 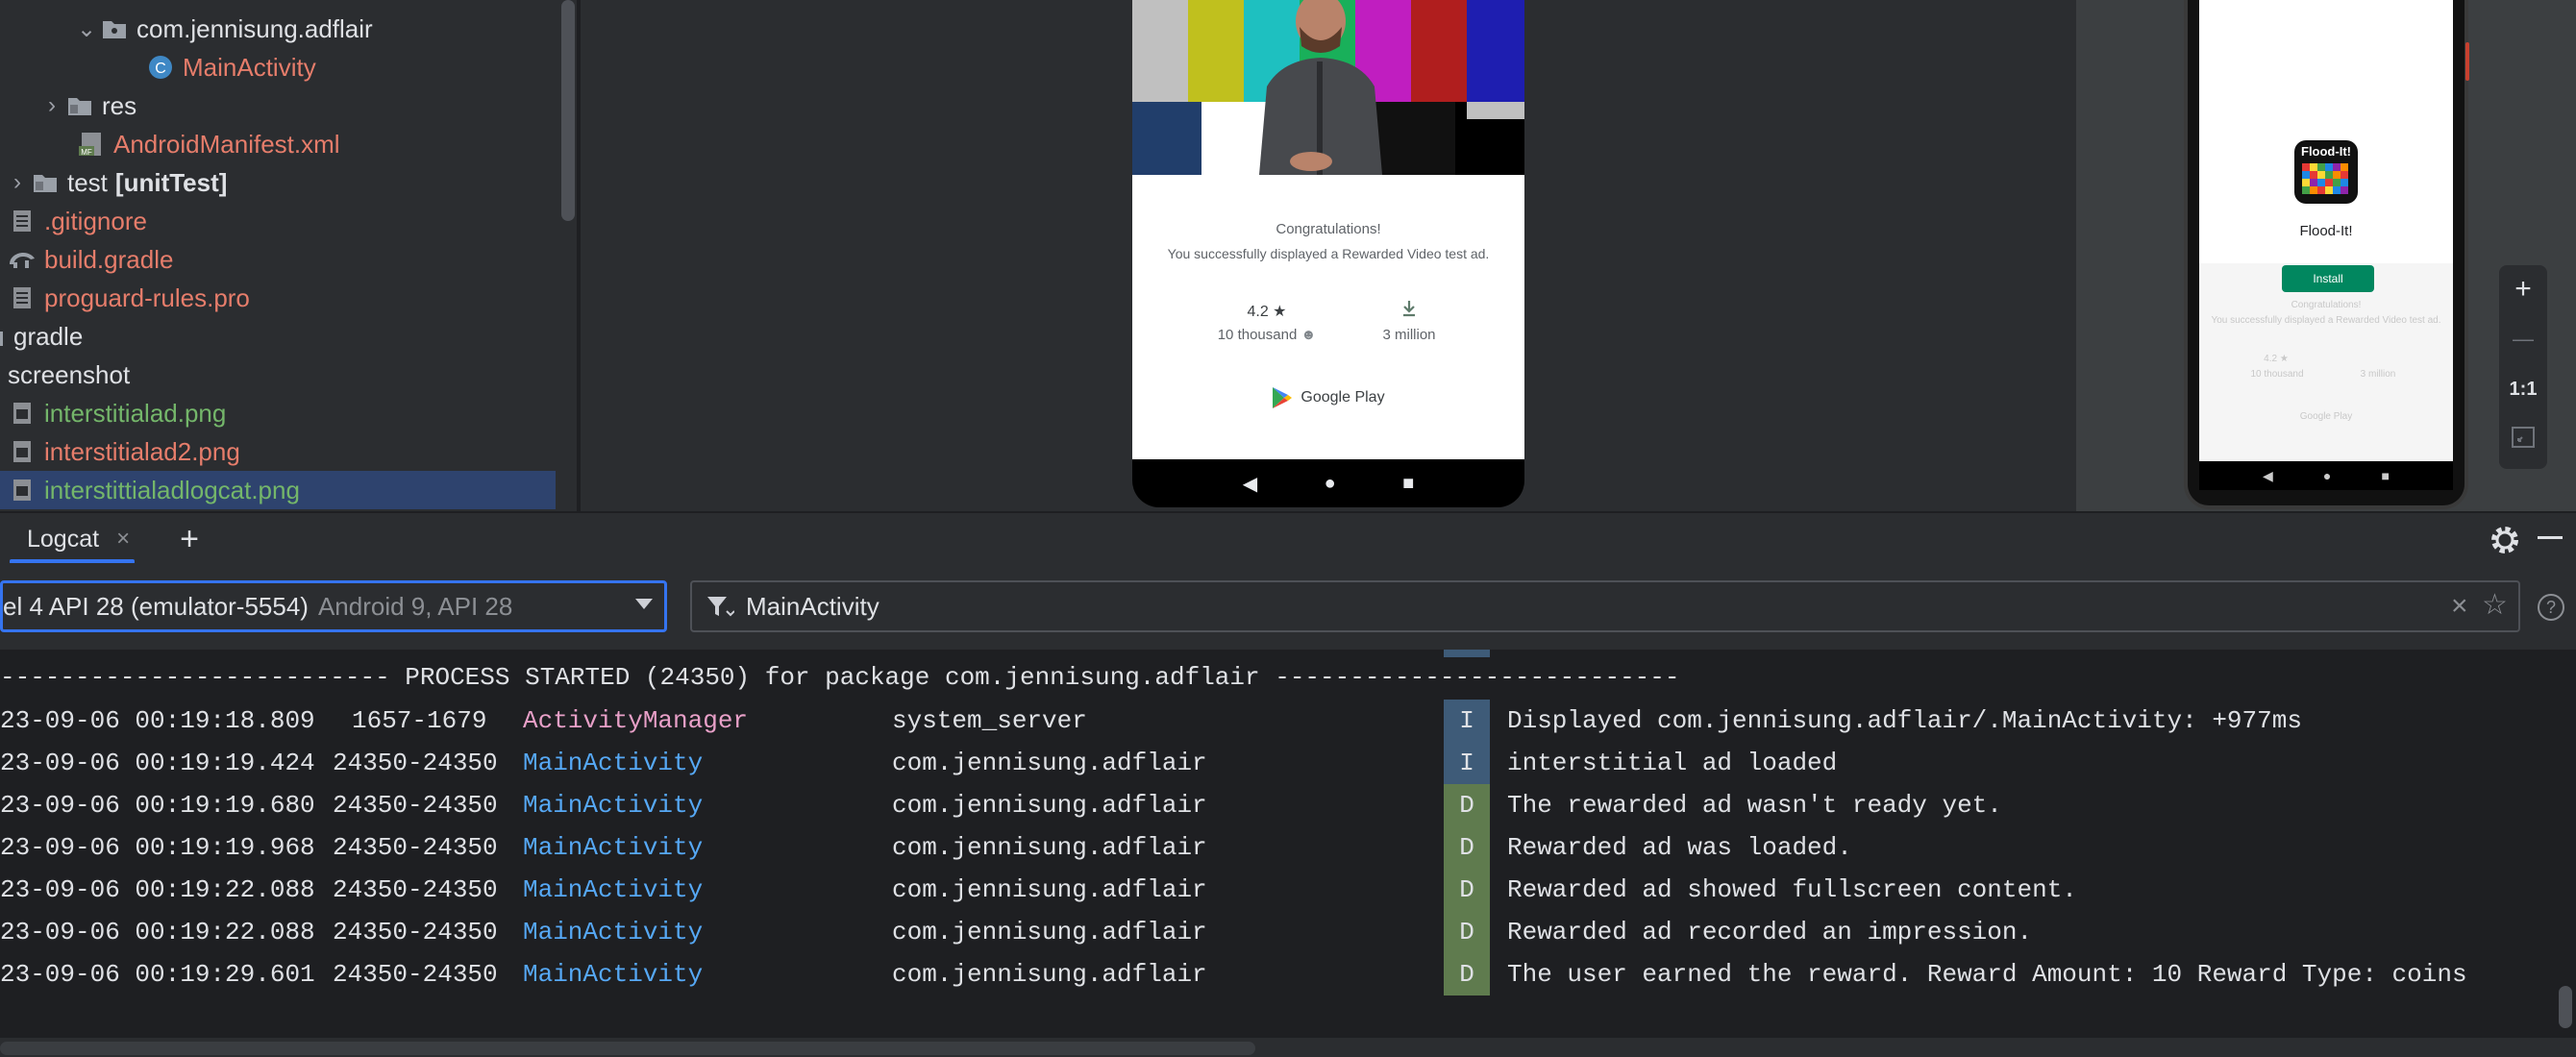 What do you see at coordinates (278, 29) in the screenshot?
I see `tree-item-package: ⌄ com.jennisung.adflair` at bounding box center [278, 29].